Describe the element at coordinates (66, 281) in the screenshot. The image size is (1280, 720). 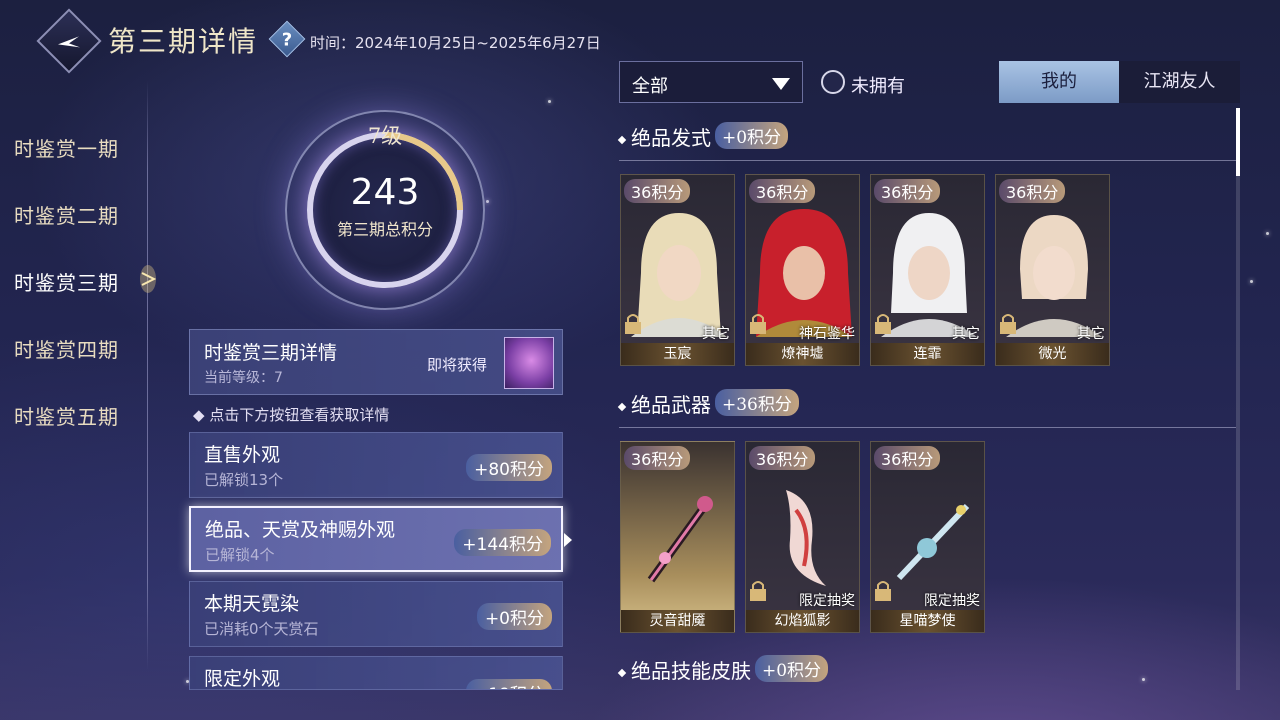
I see `nav-item-period-3: 时鉴赏三期` at that location.